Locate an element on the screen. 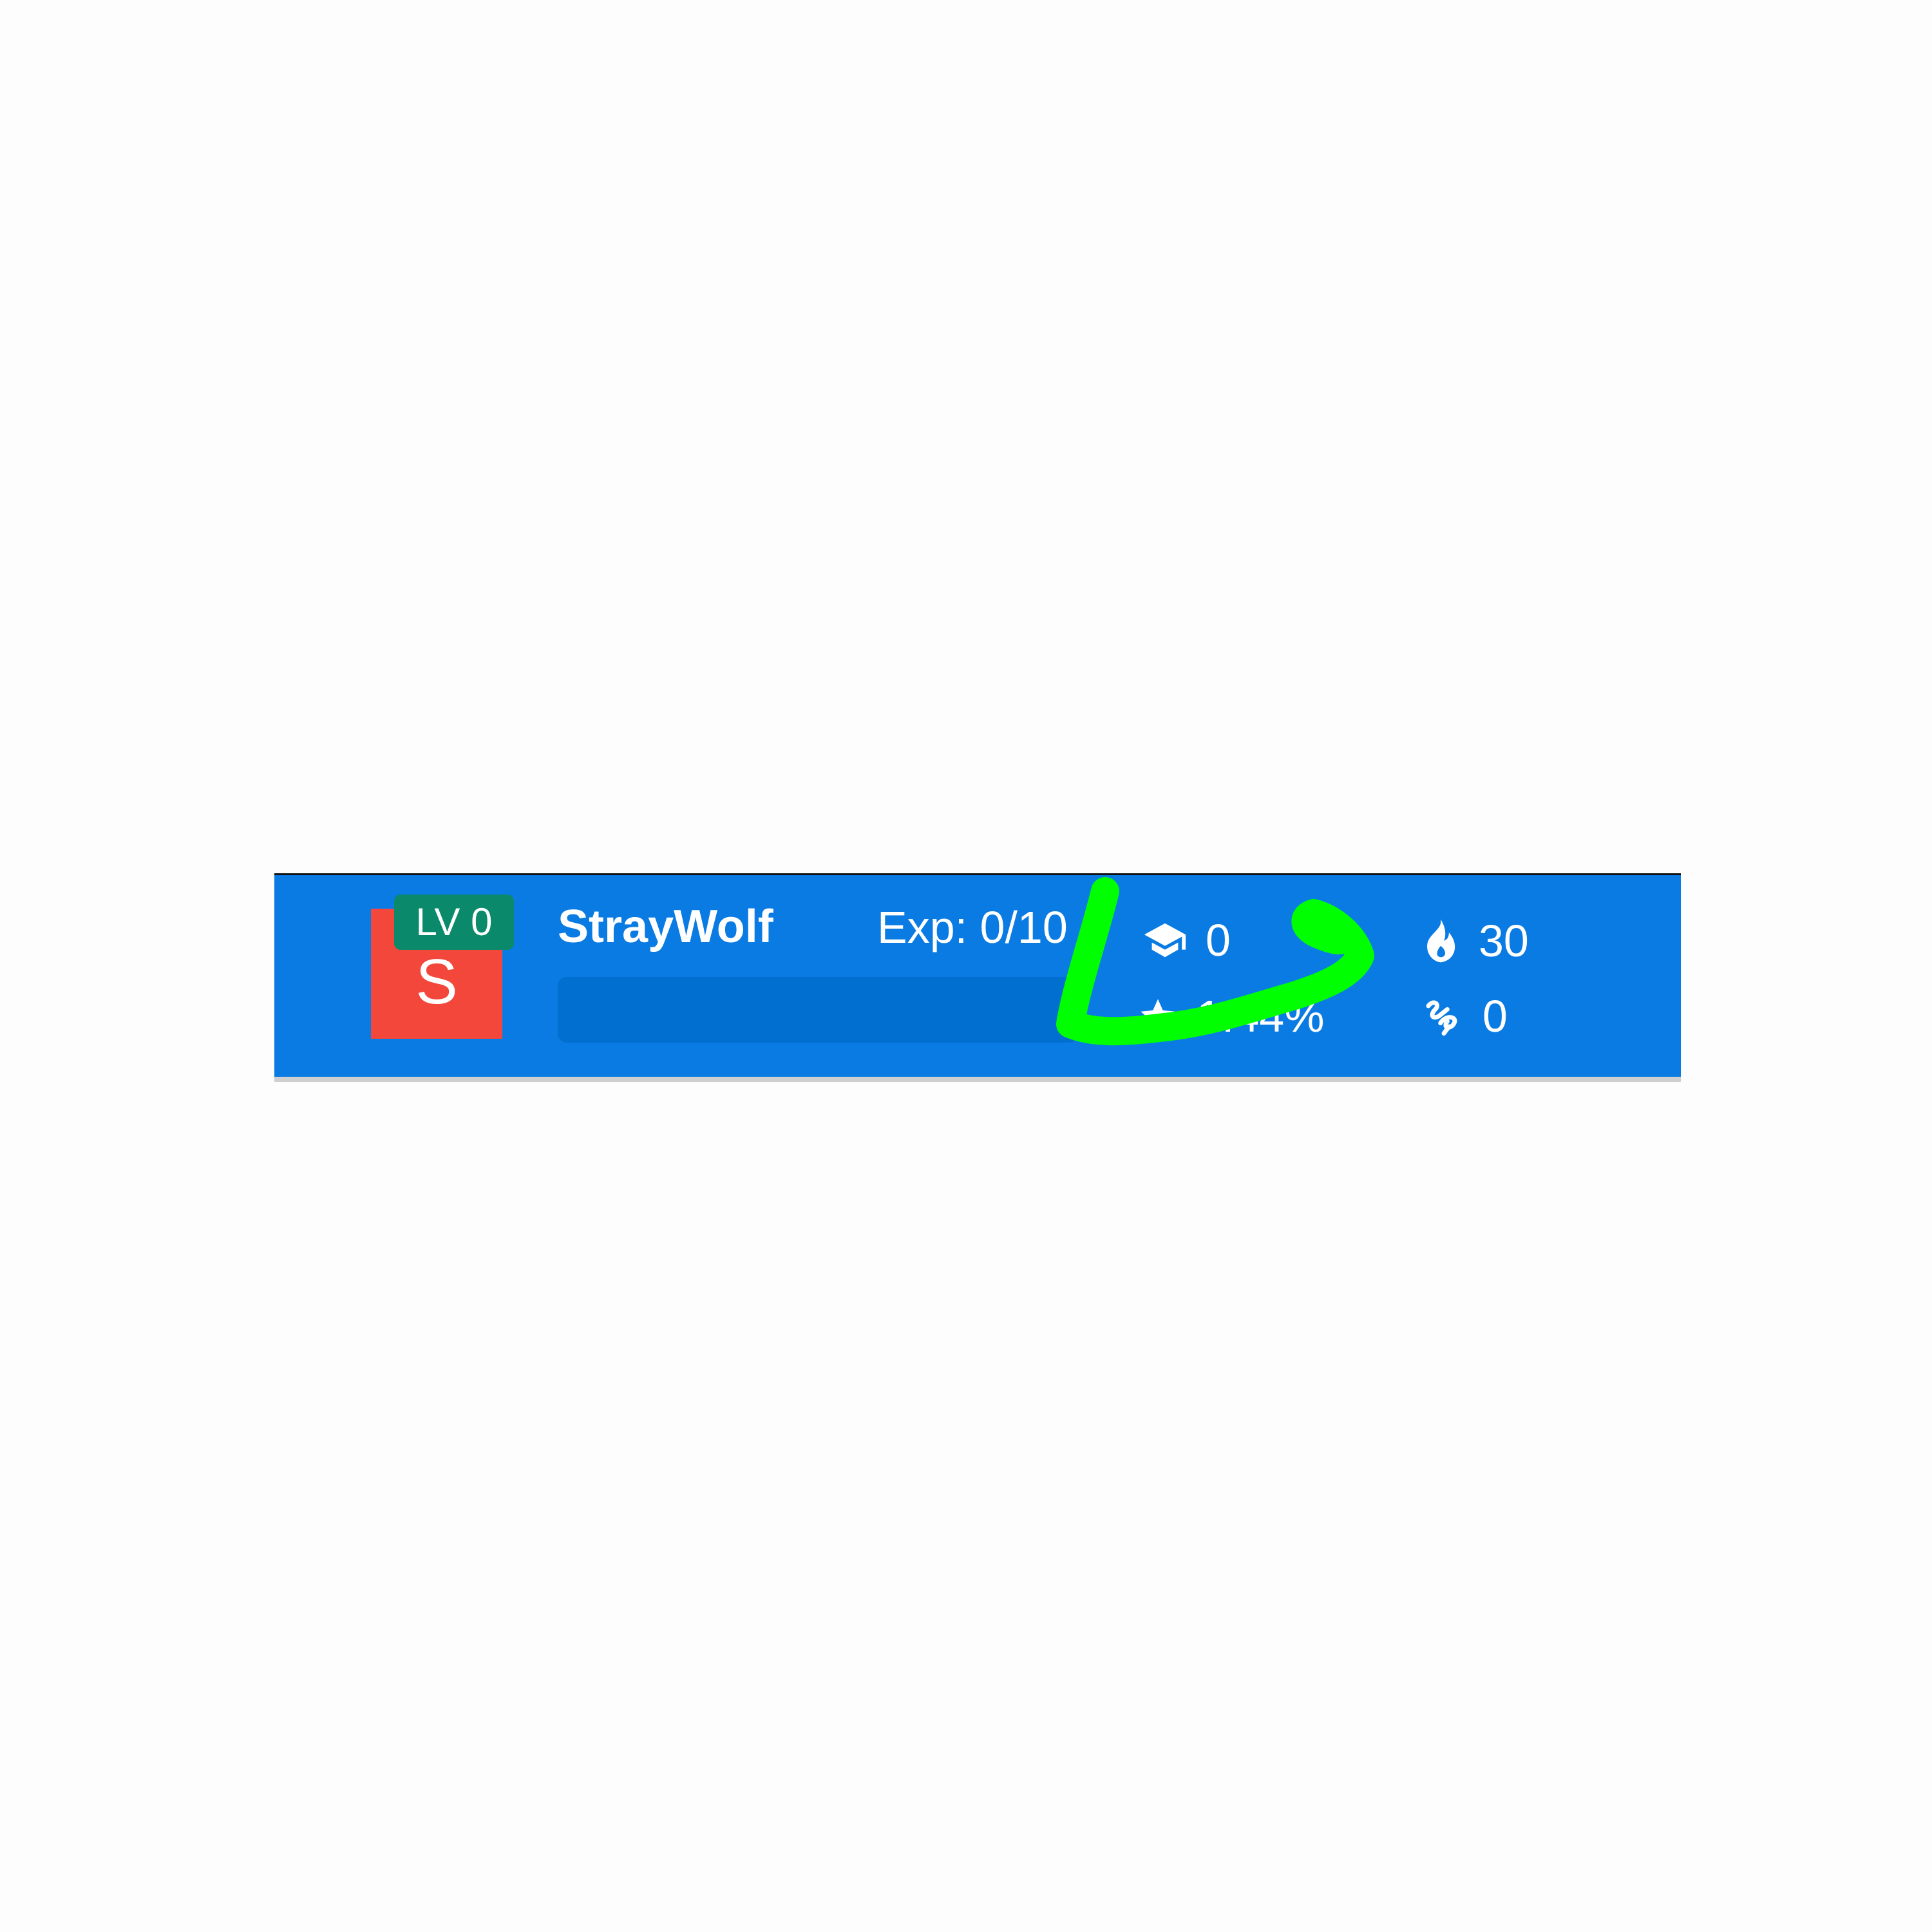  exp-progress-bar is located at coordinates (818, 1010).